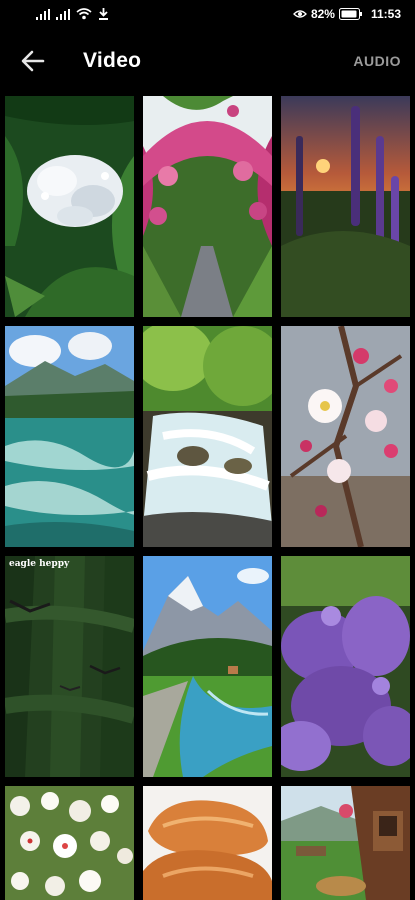 This screenshot has height=900, width=415. What do you see at coordinates (39, 564) in the screenshot?
I see `video-caption: eagle heppy` at bounding box center [39, 564].